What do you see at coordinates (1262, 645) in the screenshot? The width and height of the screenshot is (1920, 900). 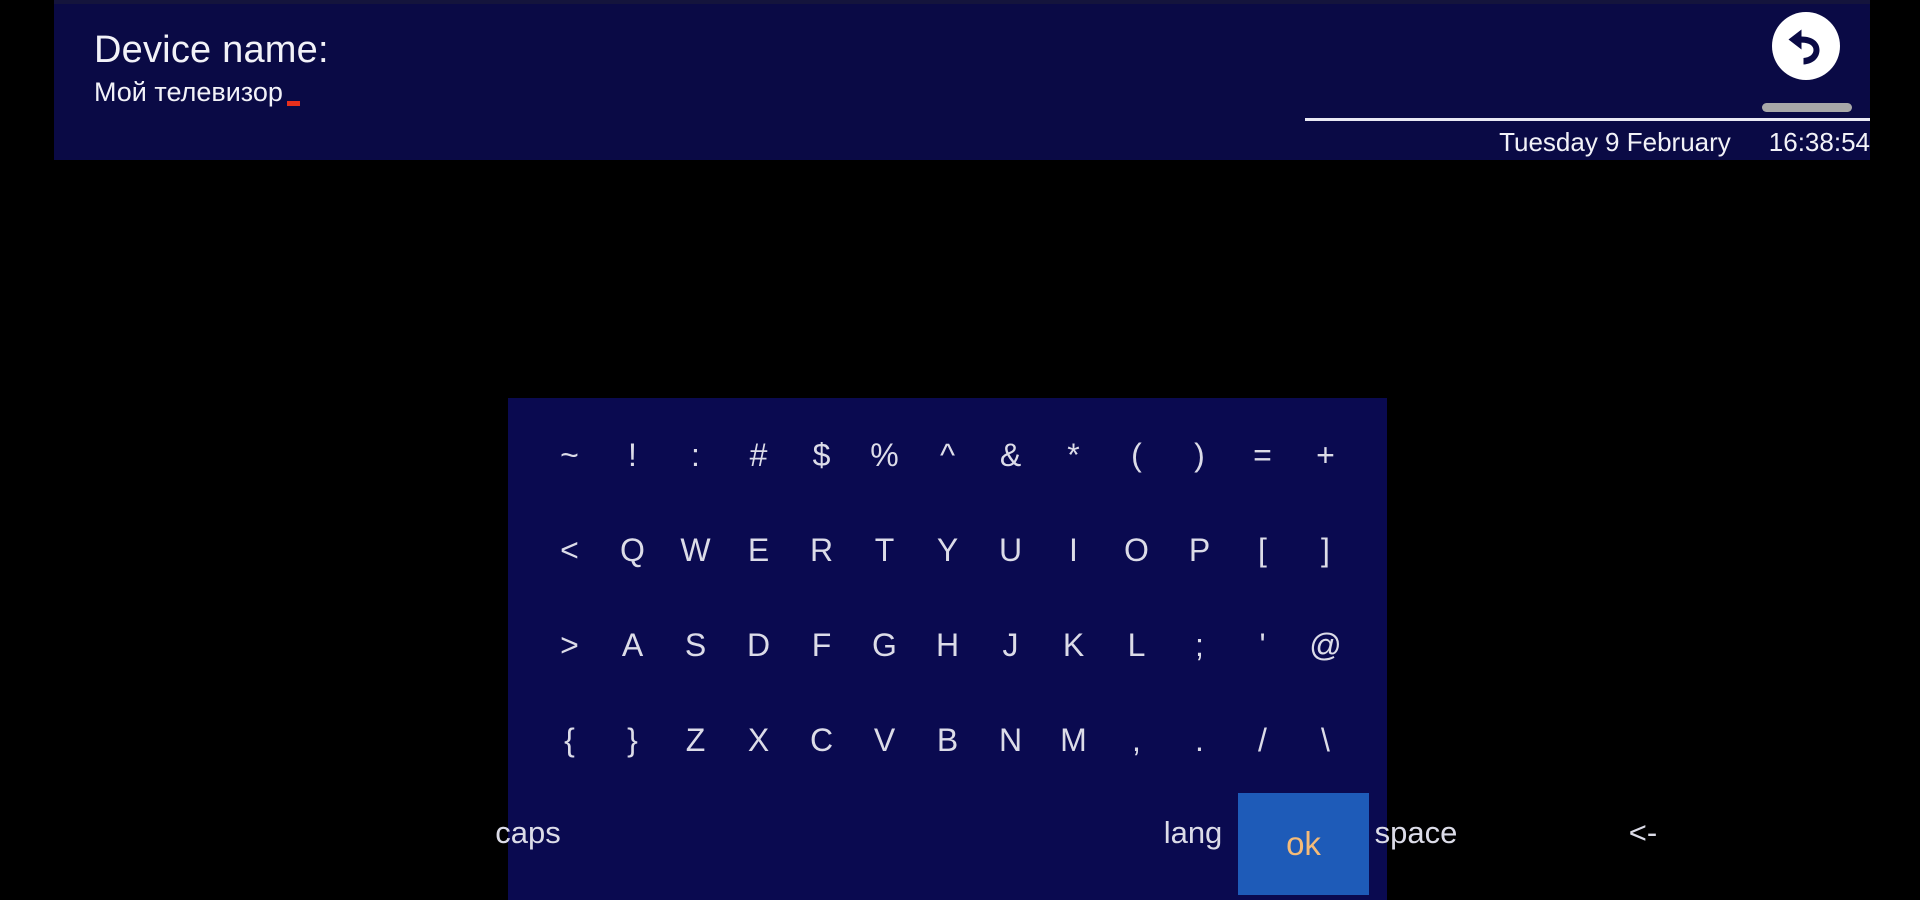 I see `key-apostrophe: '` at bounding box center [1262, 645].